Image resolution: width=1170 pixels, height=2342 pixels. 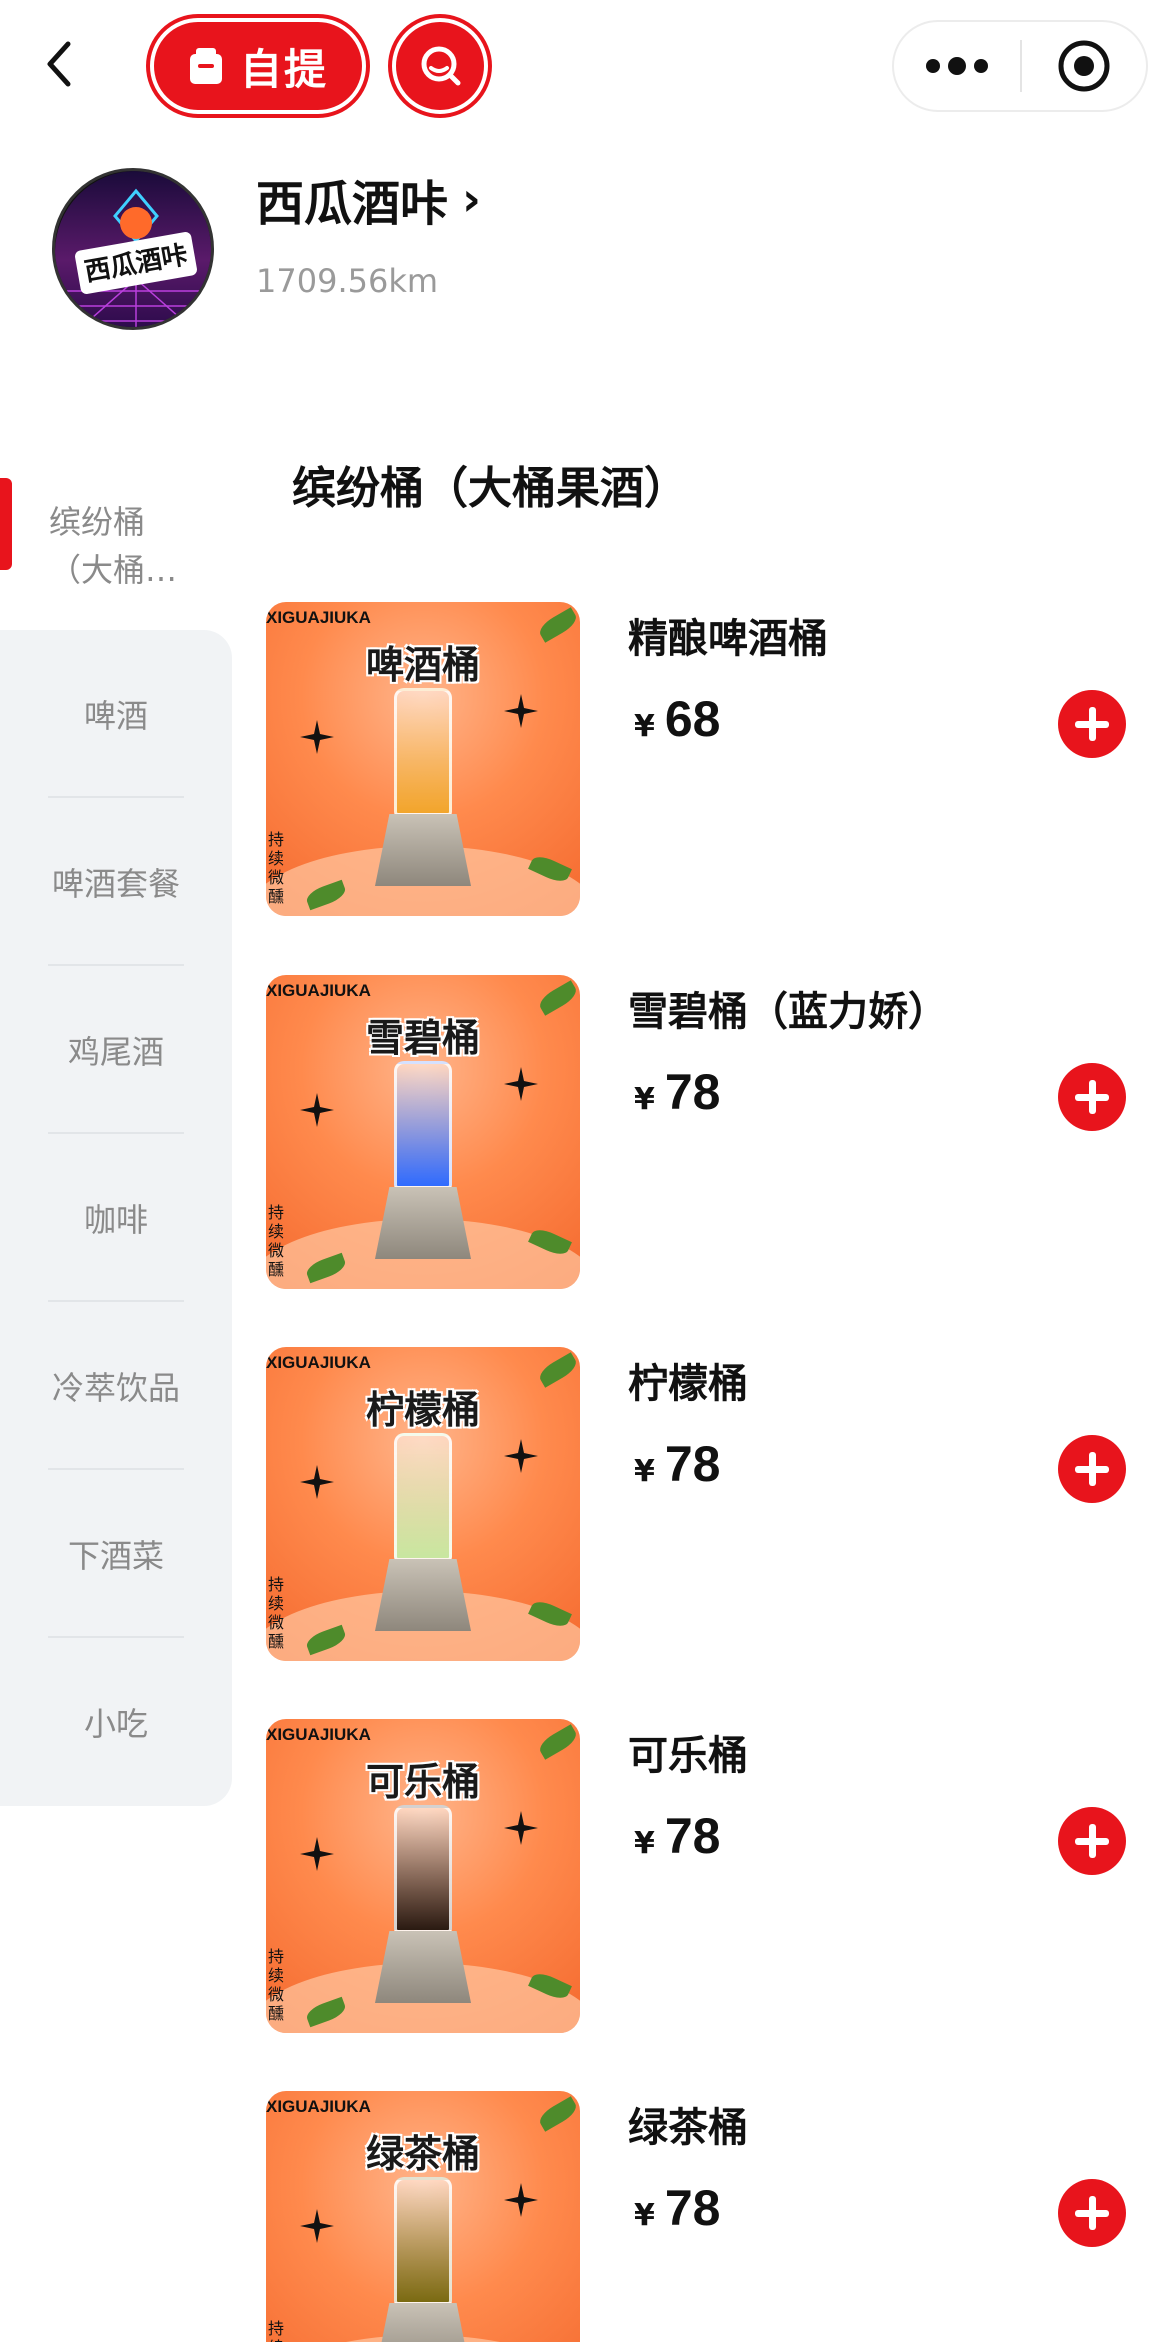 I want to click on product-image: XIGUAJIUKA 可乐桶 持续微醺, so click(x=423, y=1876).